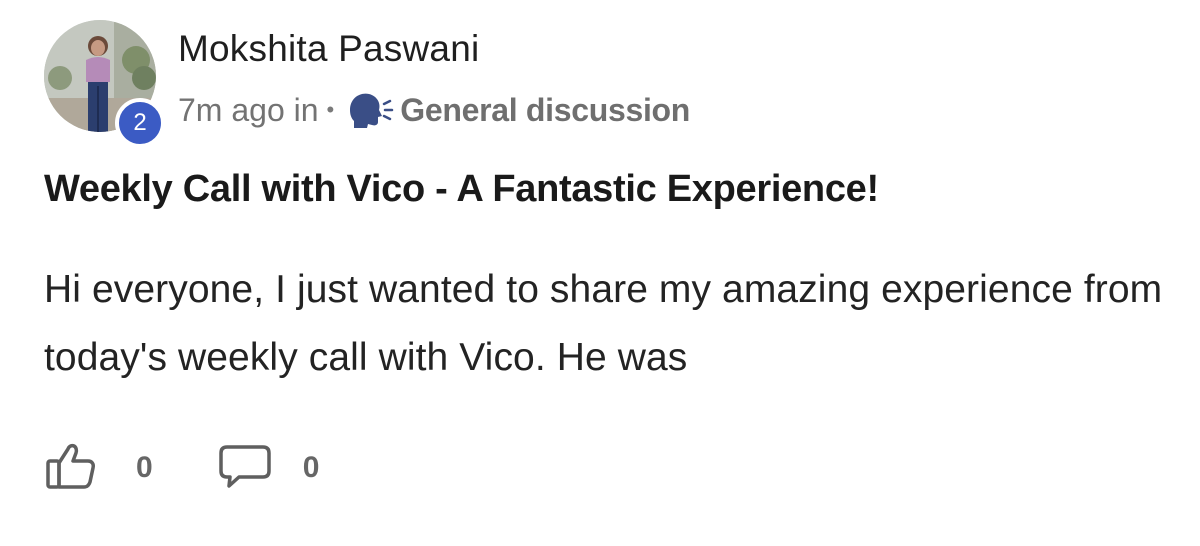 Image resolution: width=1200 pixels, height=546 pixels. I want to click on post-actions: 0 0, so click(181, 468).